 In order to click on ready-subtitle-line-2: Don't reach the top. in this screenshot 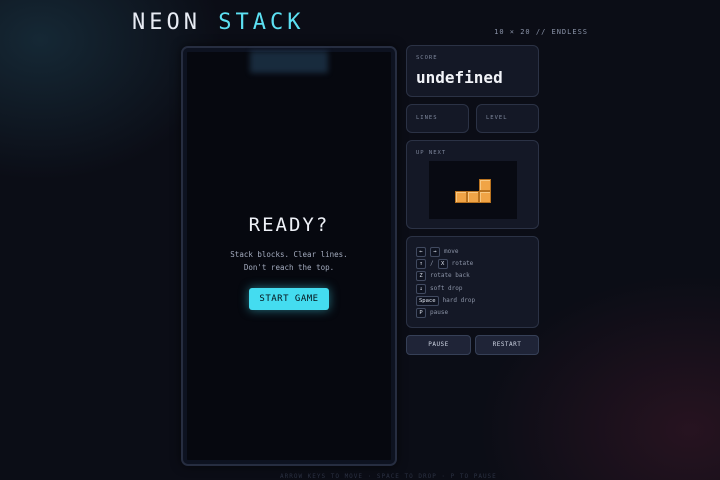, I will do `click(289, 267)`.